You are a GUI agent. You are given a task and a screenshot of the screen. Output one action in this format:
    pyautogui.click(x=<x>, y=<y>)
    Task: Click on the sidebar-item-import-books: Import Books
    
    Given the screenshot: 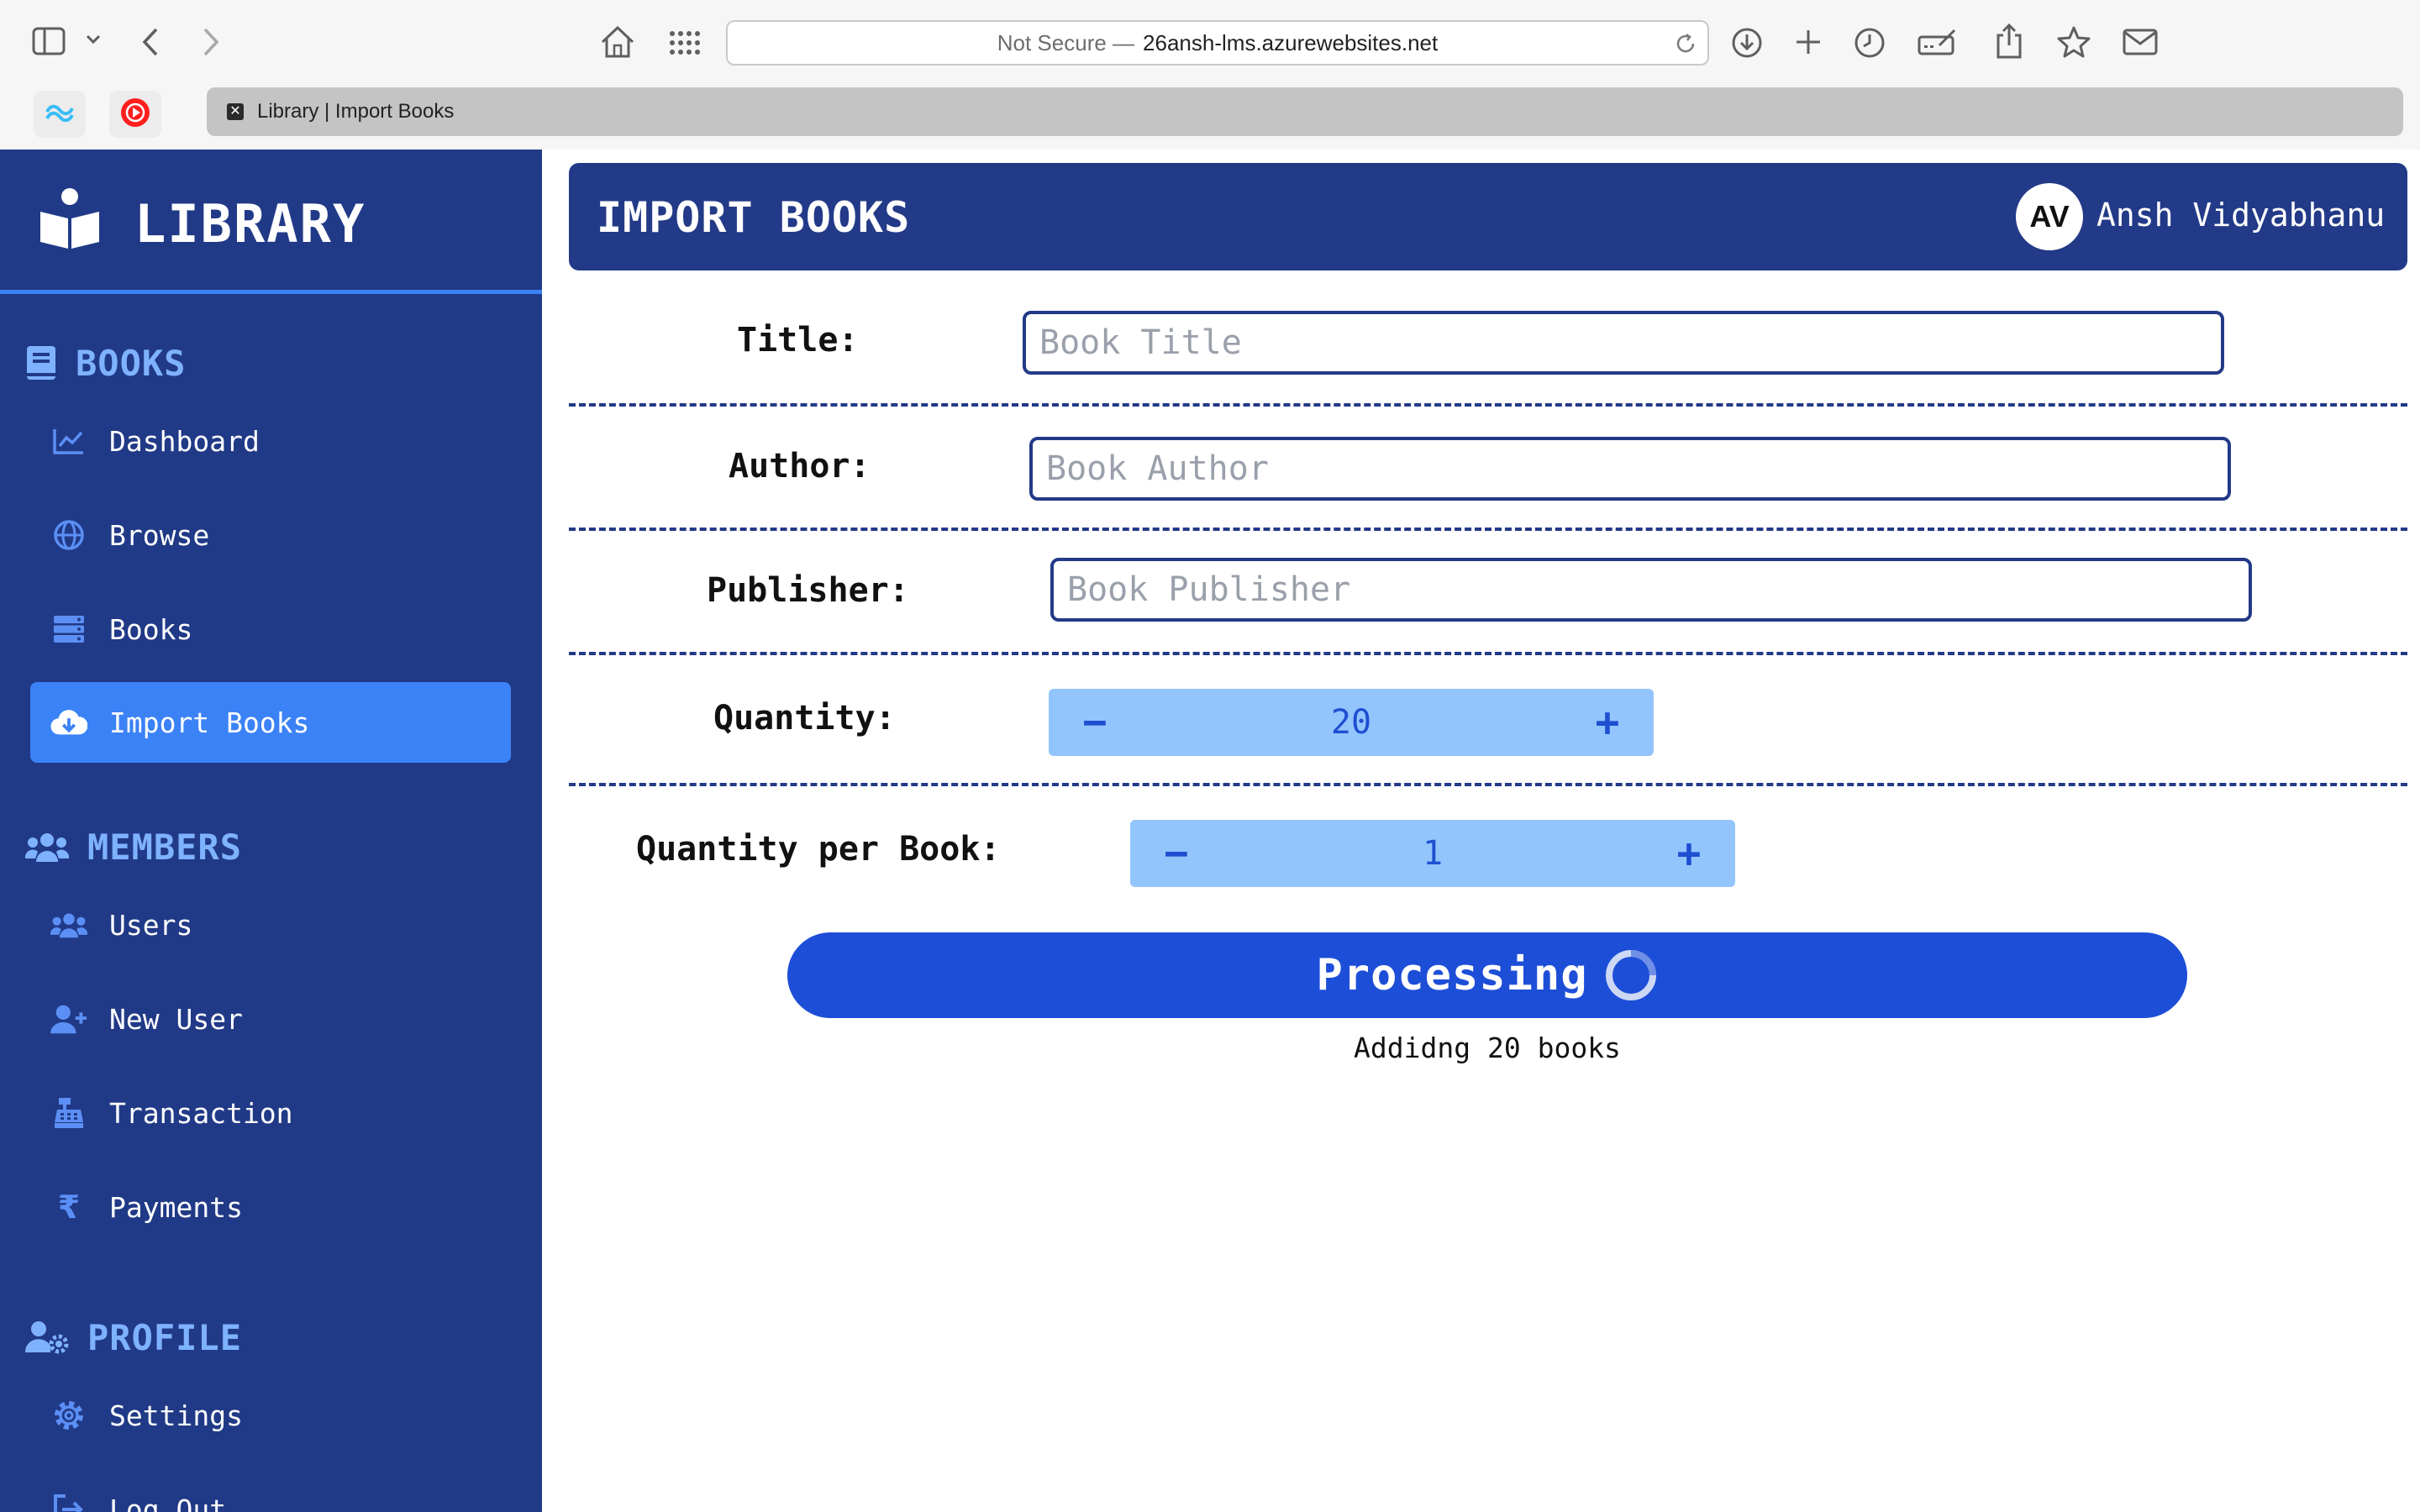 What is the action you would take?
    pyautogui.click(x=270, y=722)
    